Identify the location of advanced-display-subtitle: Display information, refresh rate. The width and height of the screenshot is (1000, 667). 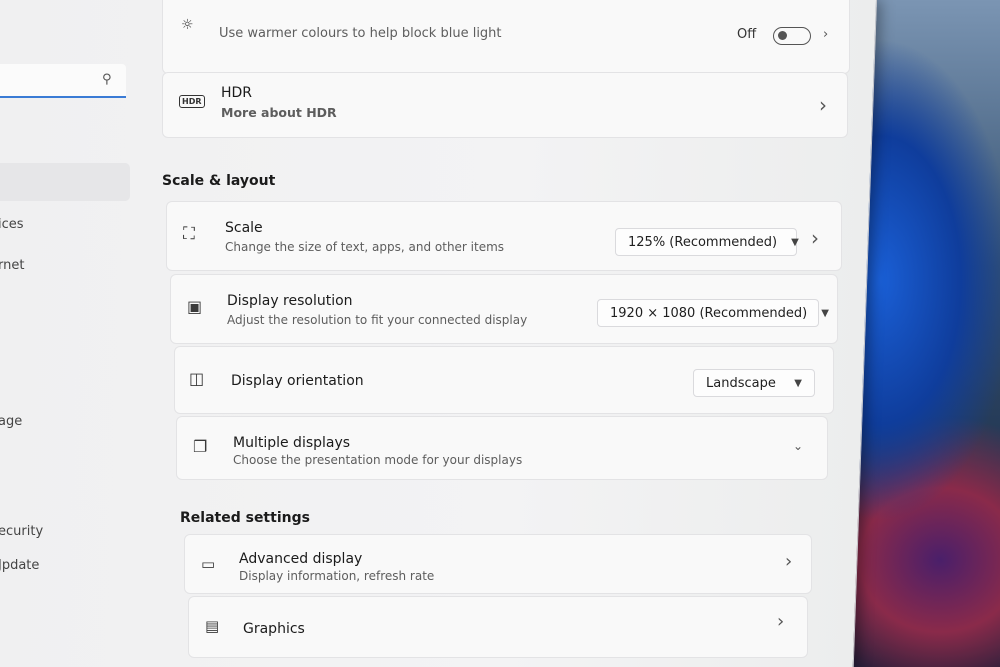
(336, 576).